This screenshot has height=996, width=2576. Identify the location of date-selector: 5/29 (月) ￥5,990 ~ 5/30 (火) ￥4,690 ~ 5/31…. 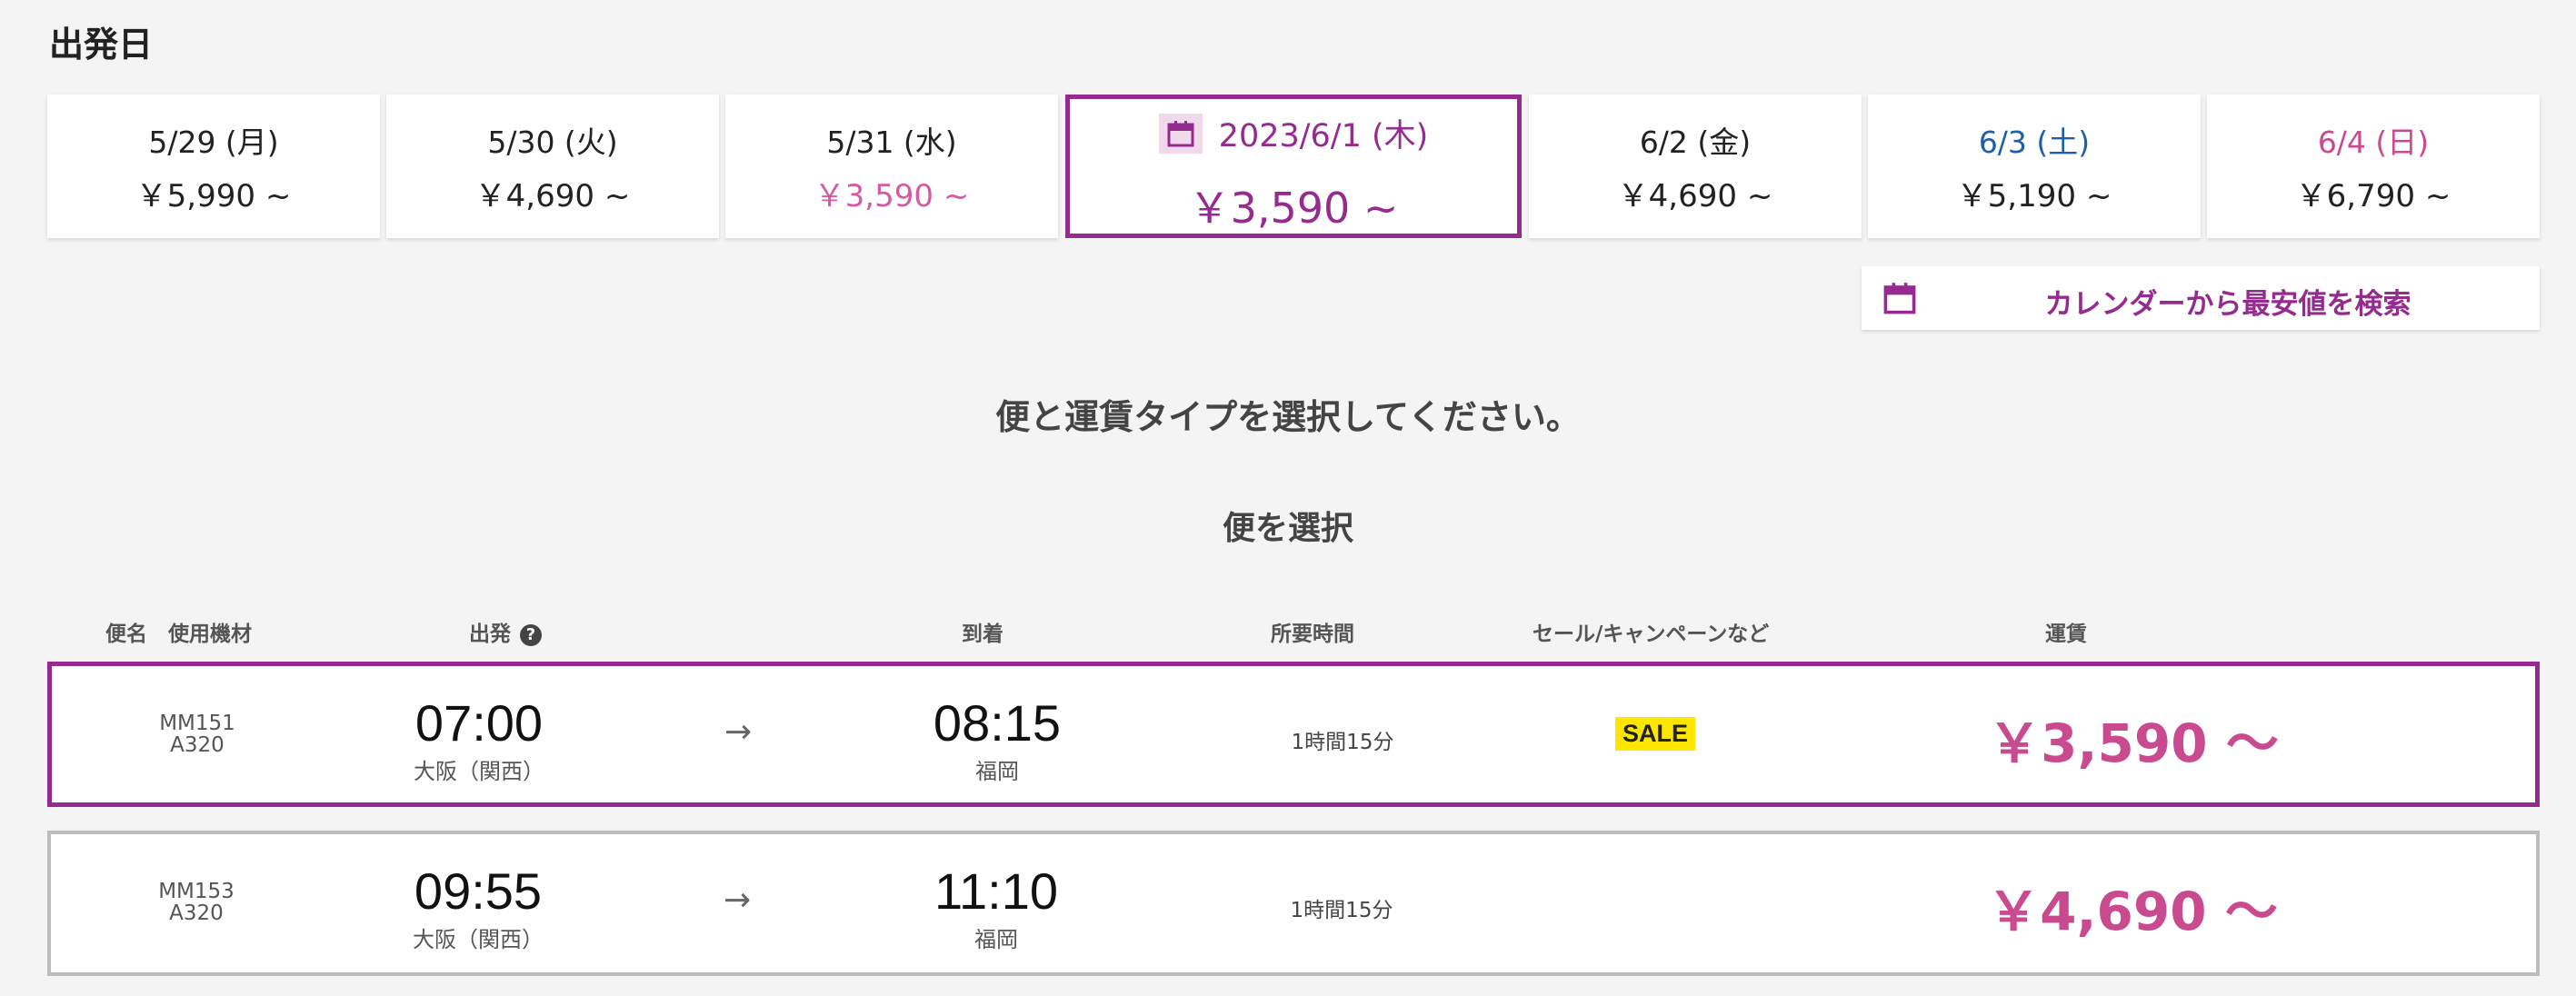
(1293, 166).